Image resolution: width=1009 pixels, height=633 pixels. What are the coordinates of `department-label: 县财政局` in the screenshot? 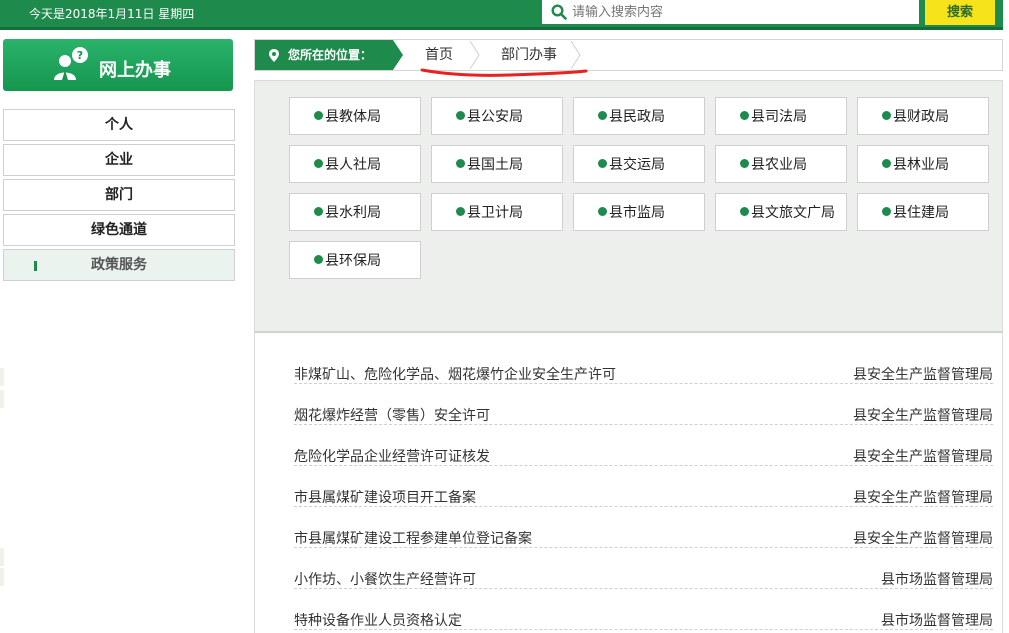 It's located at (921, 117).